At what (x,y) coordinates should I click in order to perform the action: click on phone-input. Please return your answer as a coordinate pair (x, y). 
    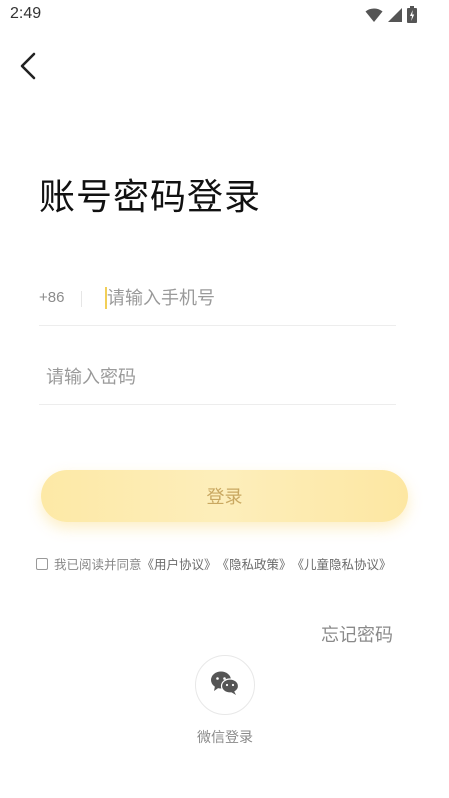
    Looking at the image, I should click on (247, 298).